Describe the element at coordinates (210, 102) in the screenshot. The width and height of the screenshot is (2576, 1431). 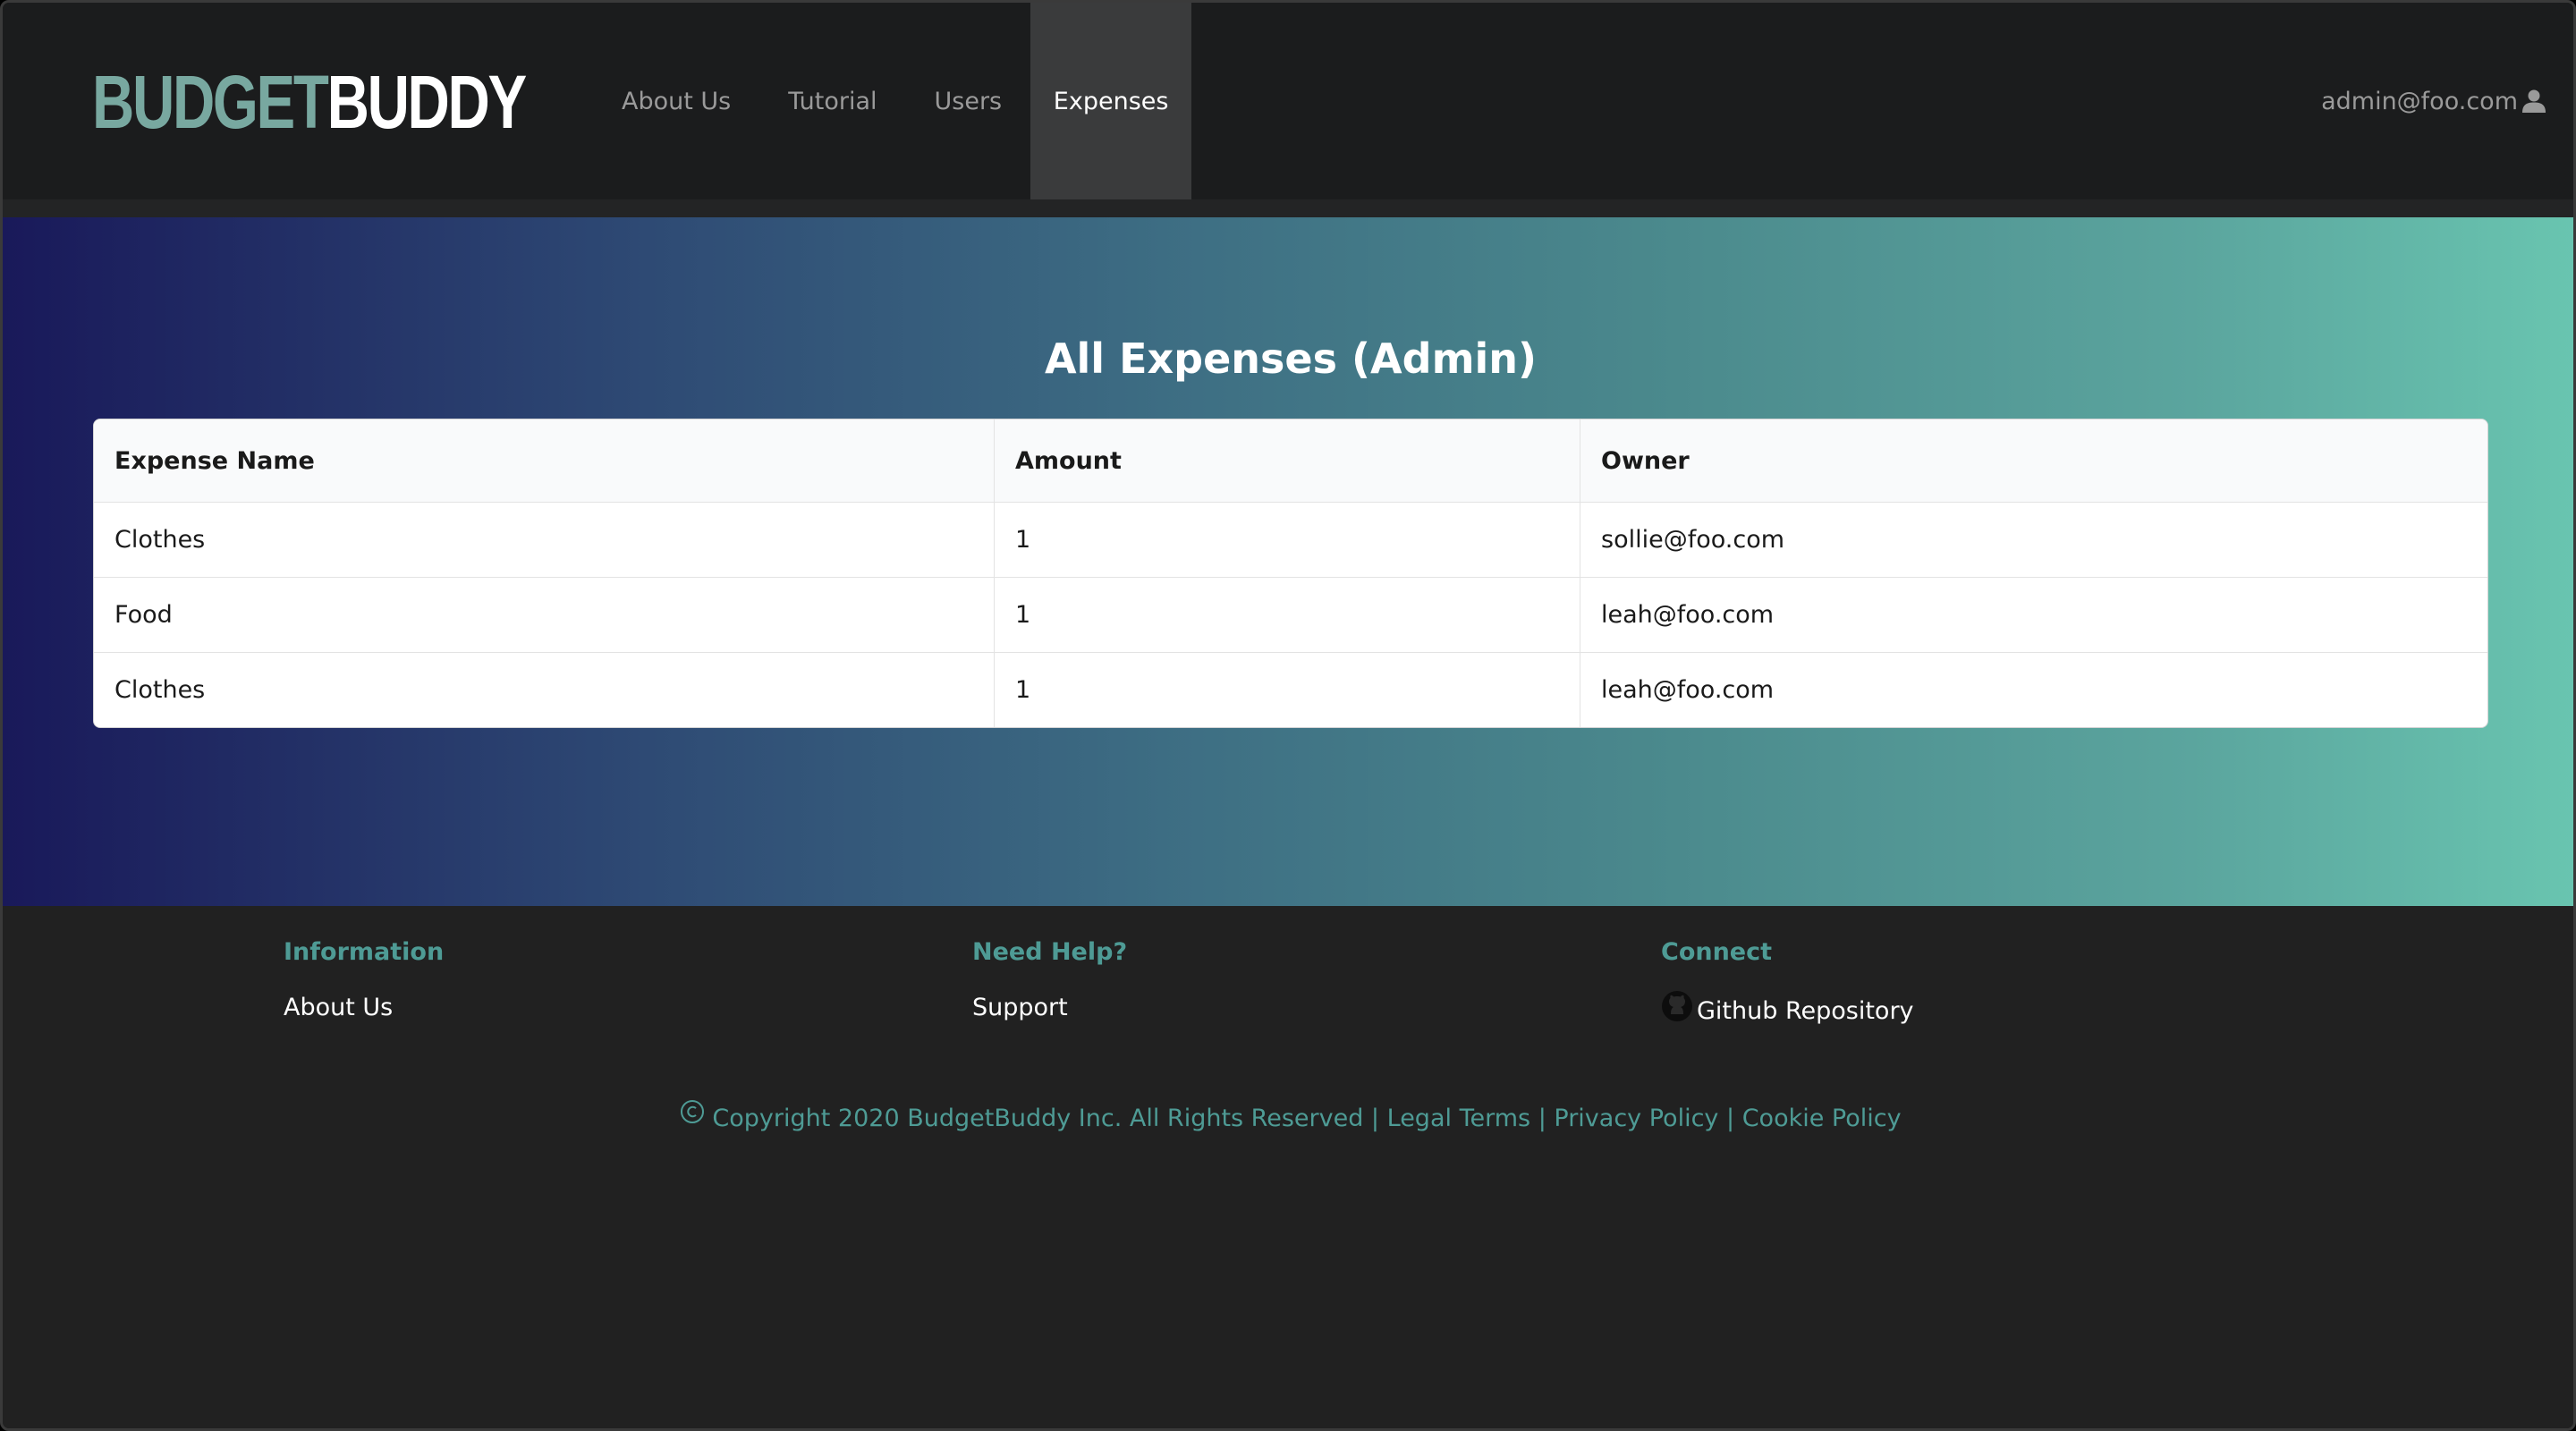
I see `logo-text-budget: BUDGET` at that location.